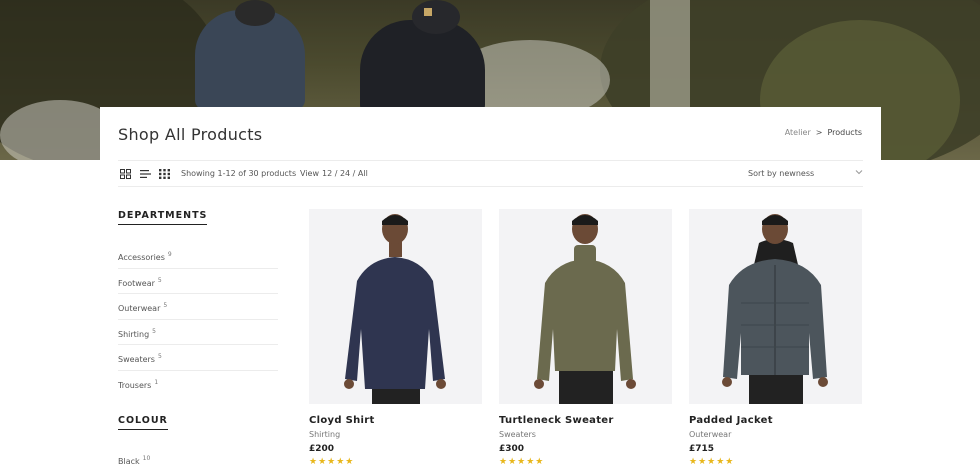  Describe the element at coordinates (395, 420) in the screenshot. I see `product-name: Cloyd Shirt` at that location.